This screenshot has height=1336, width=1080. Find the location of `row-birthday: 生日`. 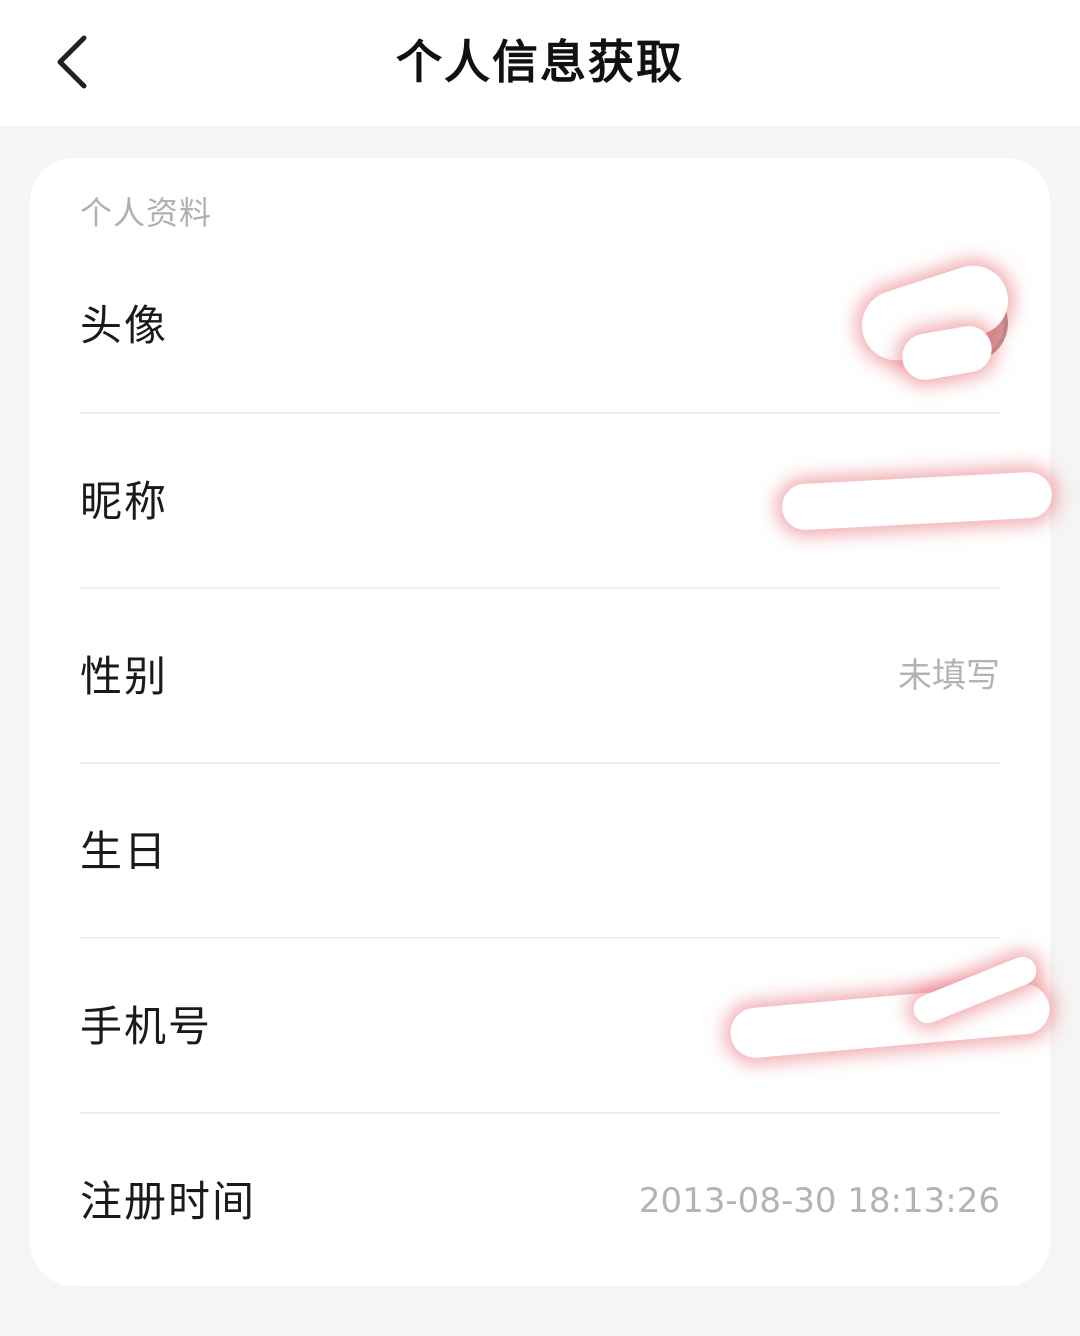

row-birthday: 生日 is located at coordinates (540, 851).